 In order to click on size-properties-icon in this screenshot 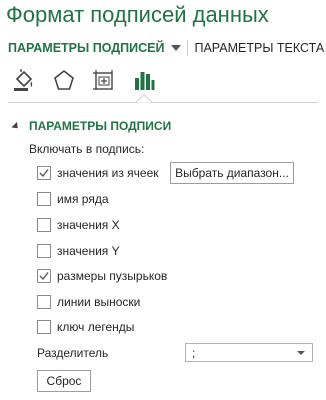, I will do `click(104, 80)`.